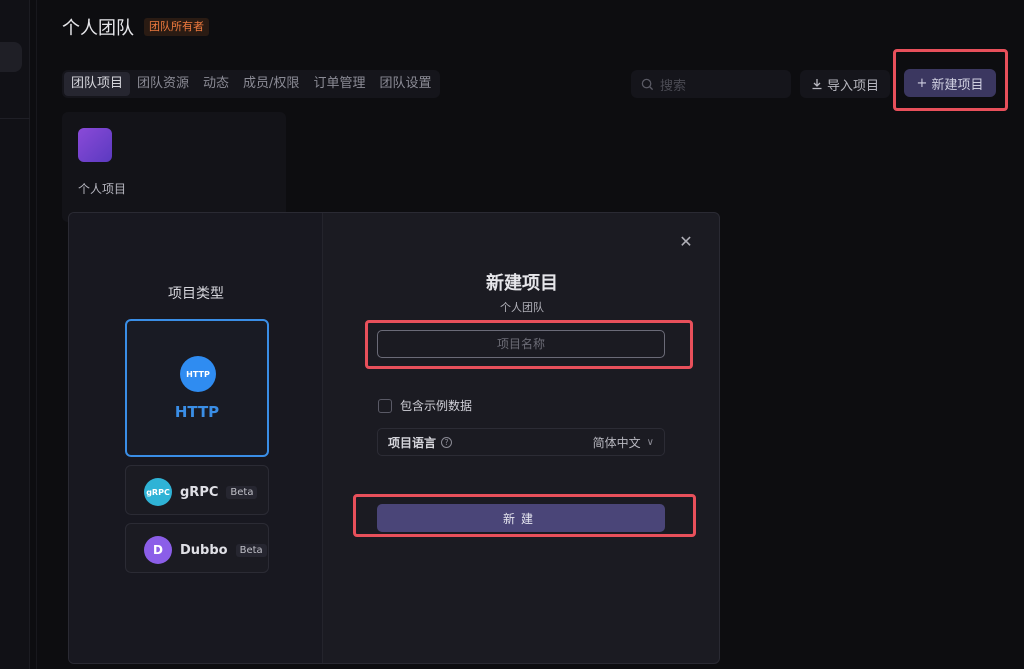  Describe the element at coordinates (436, 406) in the screenshot. I see `include-sample-label: 包含示例数据` at that location.